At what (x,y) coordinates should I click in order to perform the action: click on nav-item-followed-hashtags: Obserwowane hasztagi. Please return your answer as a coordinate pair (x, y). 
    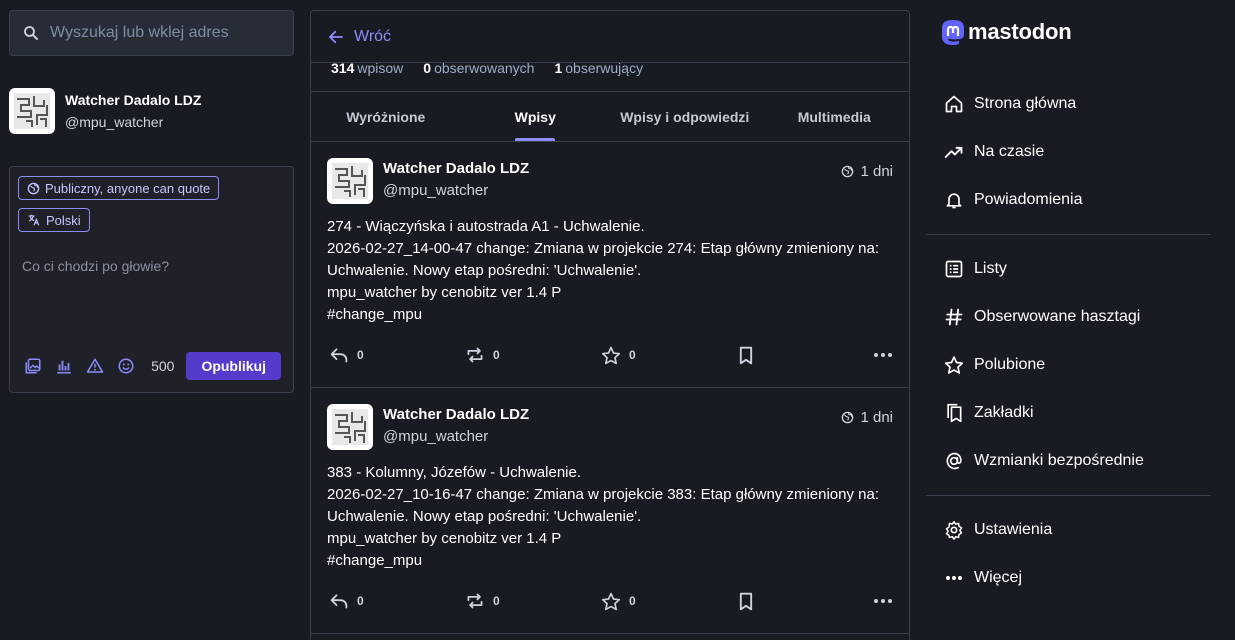
    Looking at the image, I should click on (1068, 317).